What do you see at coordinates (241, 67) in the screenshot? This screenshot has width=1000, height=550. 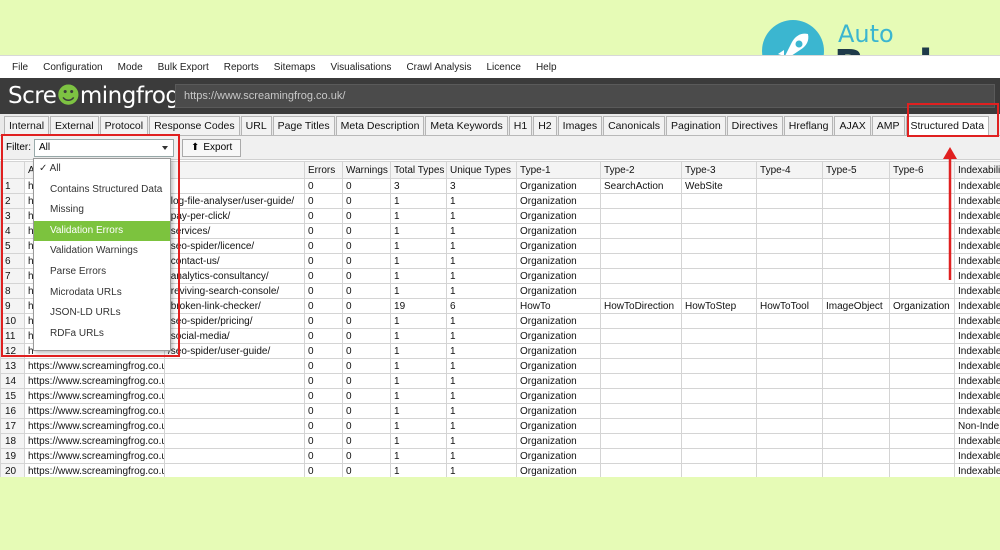 I see `menu-reports: Reports` at bounding box center [241, 67].